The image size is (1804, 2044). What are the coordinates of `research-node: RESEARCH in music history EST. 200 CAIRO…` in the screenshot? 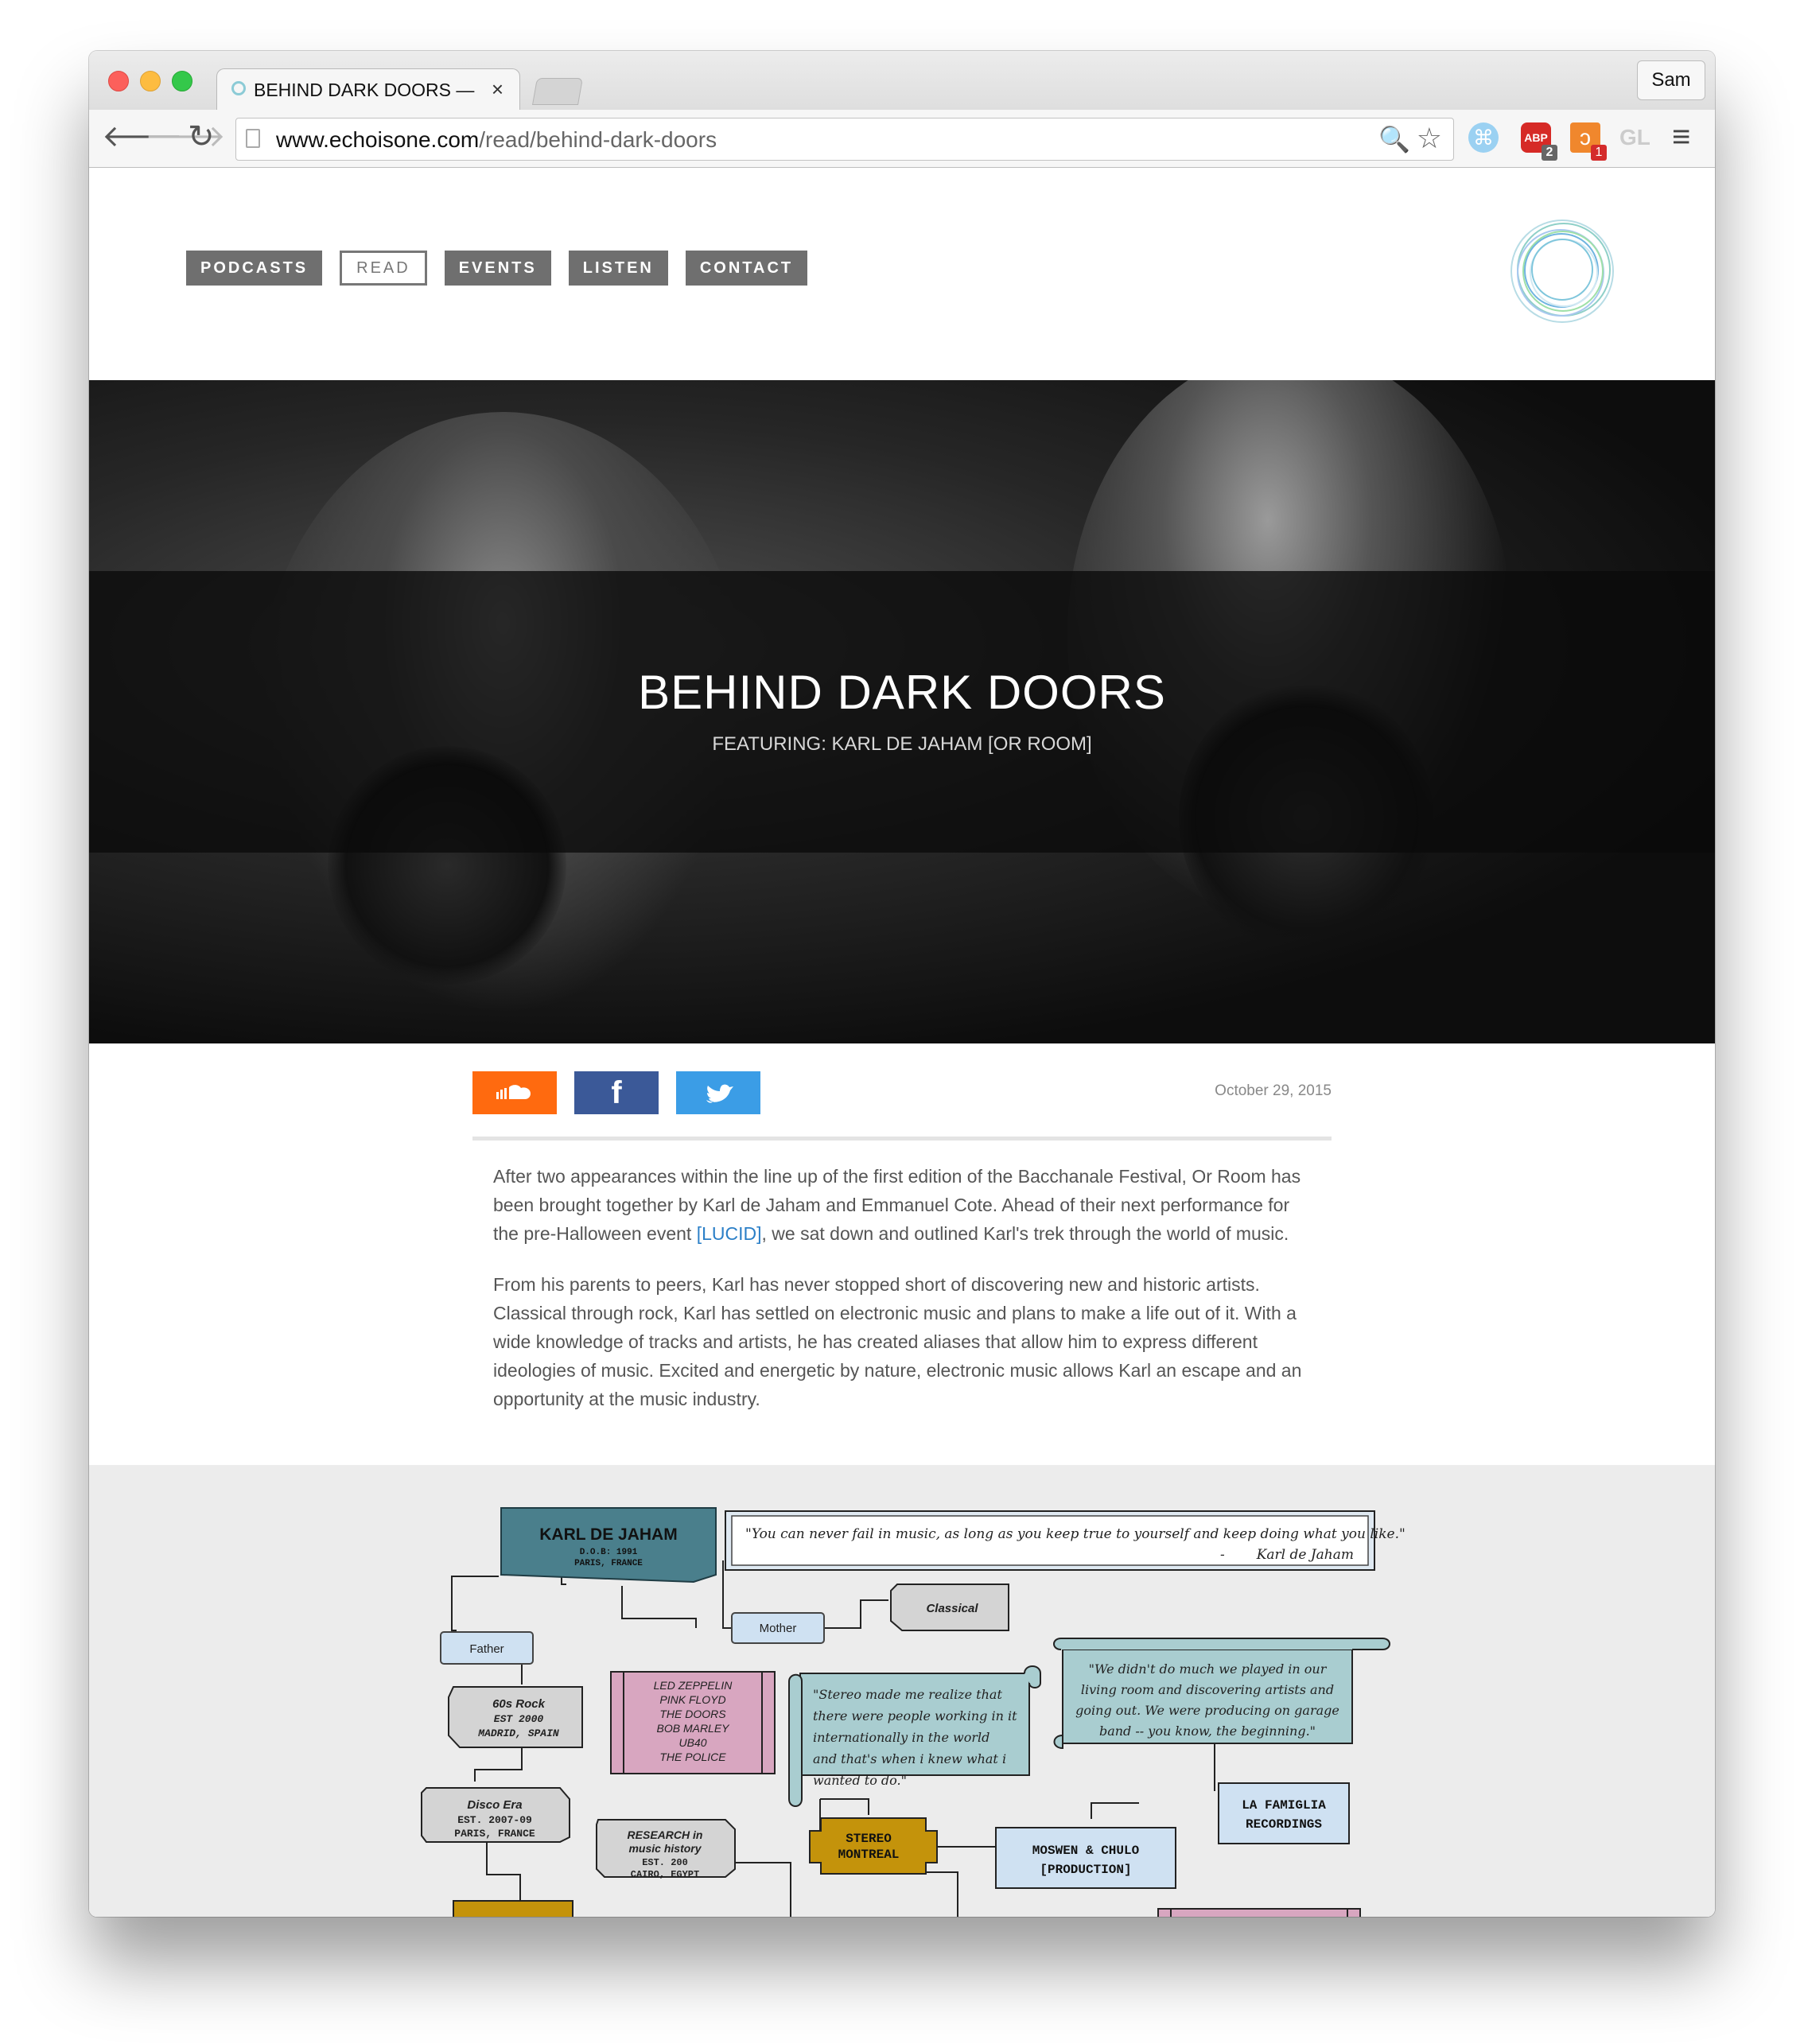 It's located at (666, 1849).